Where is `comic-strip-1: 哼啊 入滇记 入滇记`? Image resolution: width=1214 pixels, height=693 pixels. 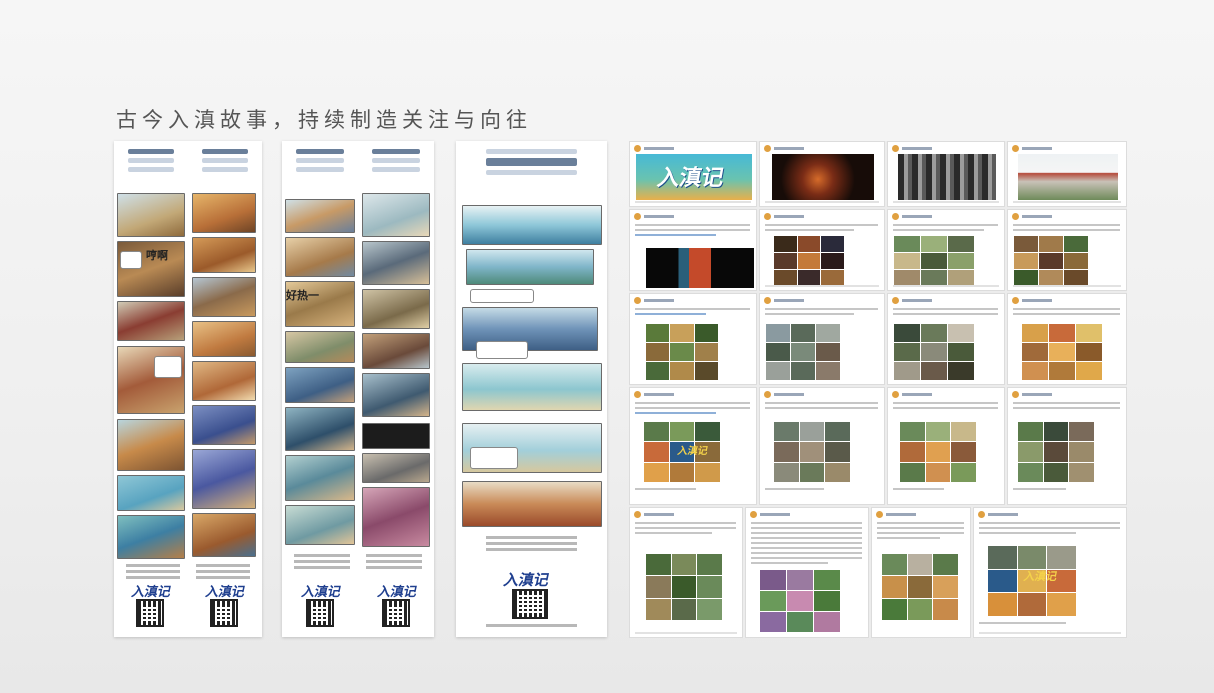 comic-strip-1: 哼啊 入滇记 入滇记 is located at coordinates (188, 389).